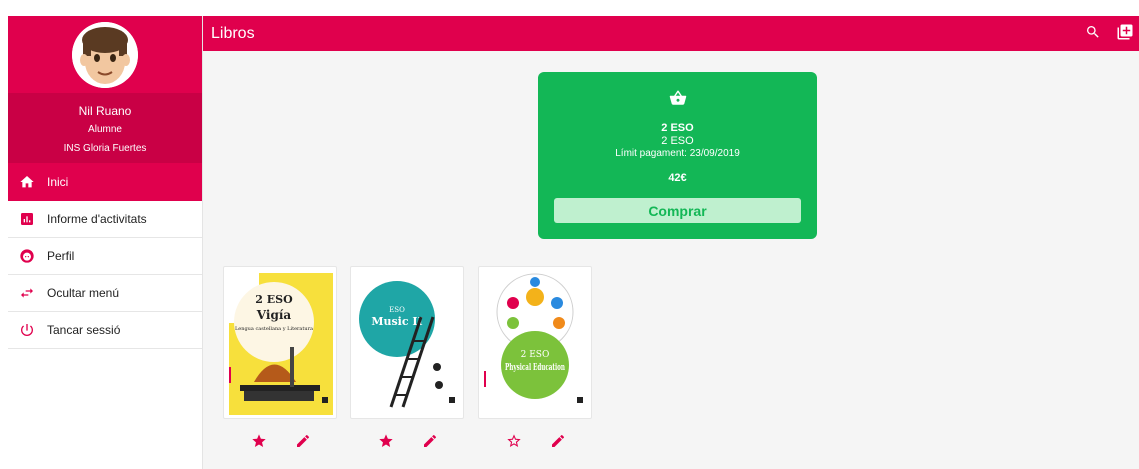 The image size is (1139, 469). Describe the element at coordinates (535, 342) in the screenshot. I see `book-cover-physical-education: 2 ESO Physical Education` at that location.